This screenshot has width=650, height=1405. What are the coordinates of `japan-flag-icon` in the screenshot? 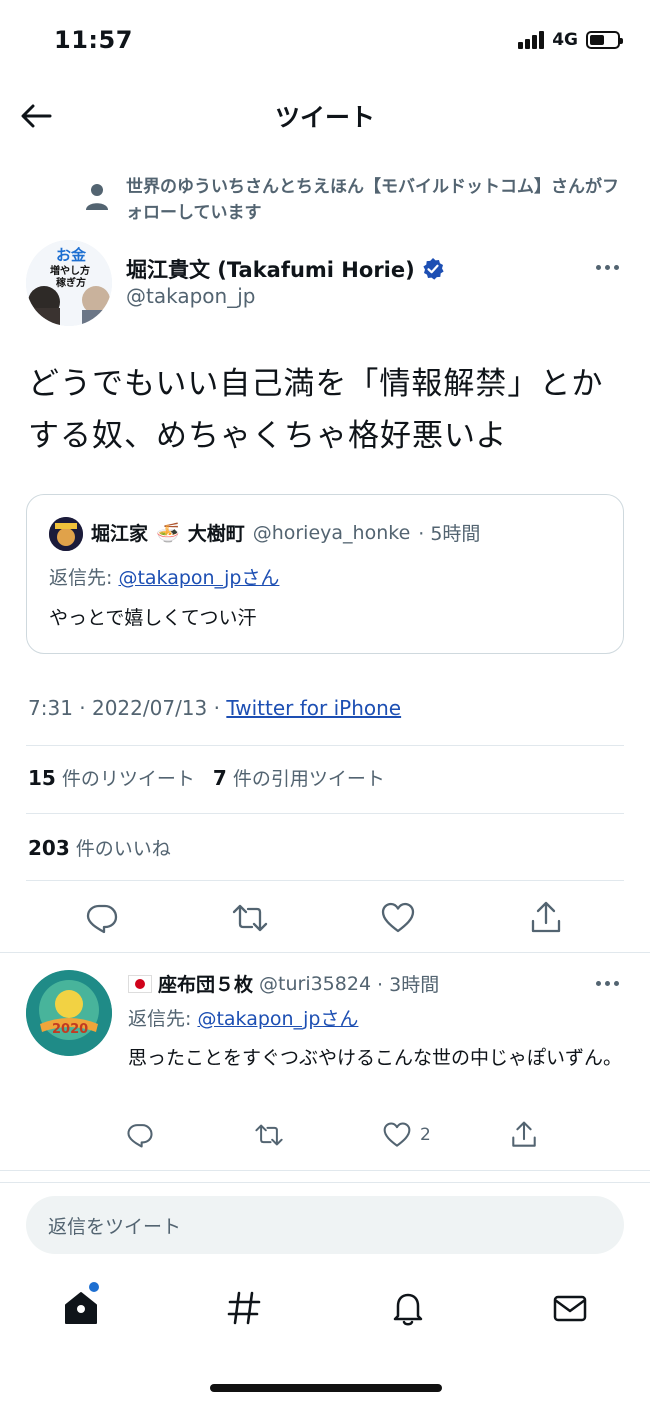 It's located at (140, 983).